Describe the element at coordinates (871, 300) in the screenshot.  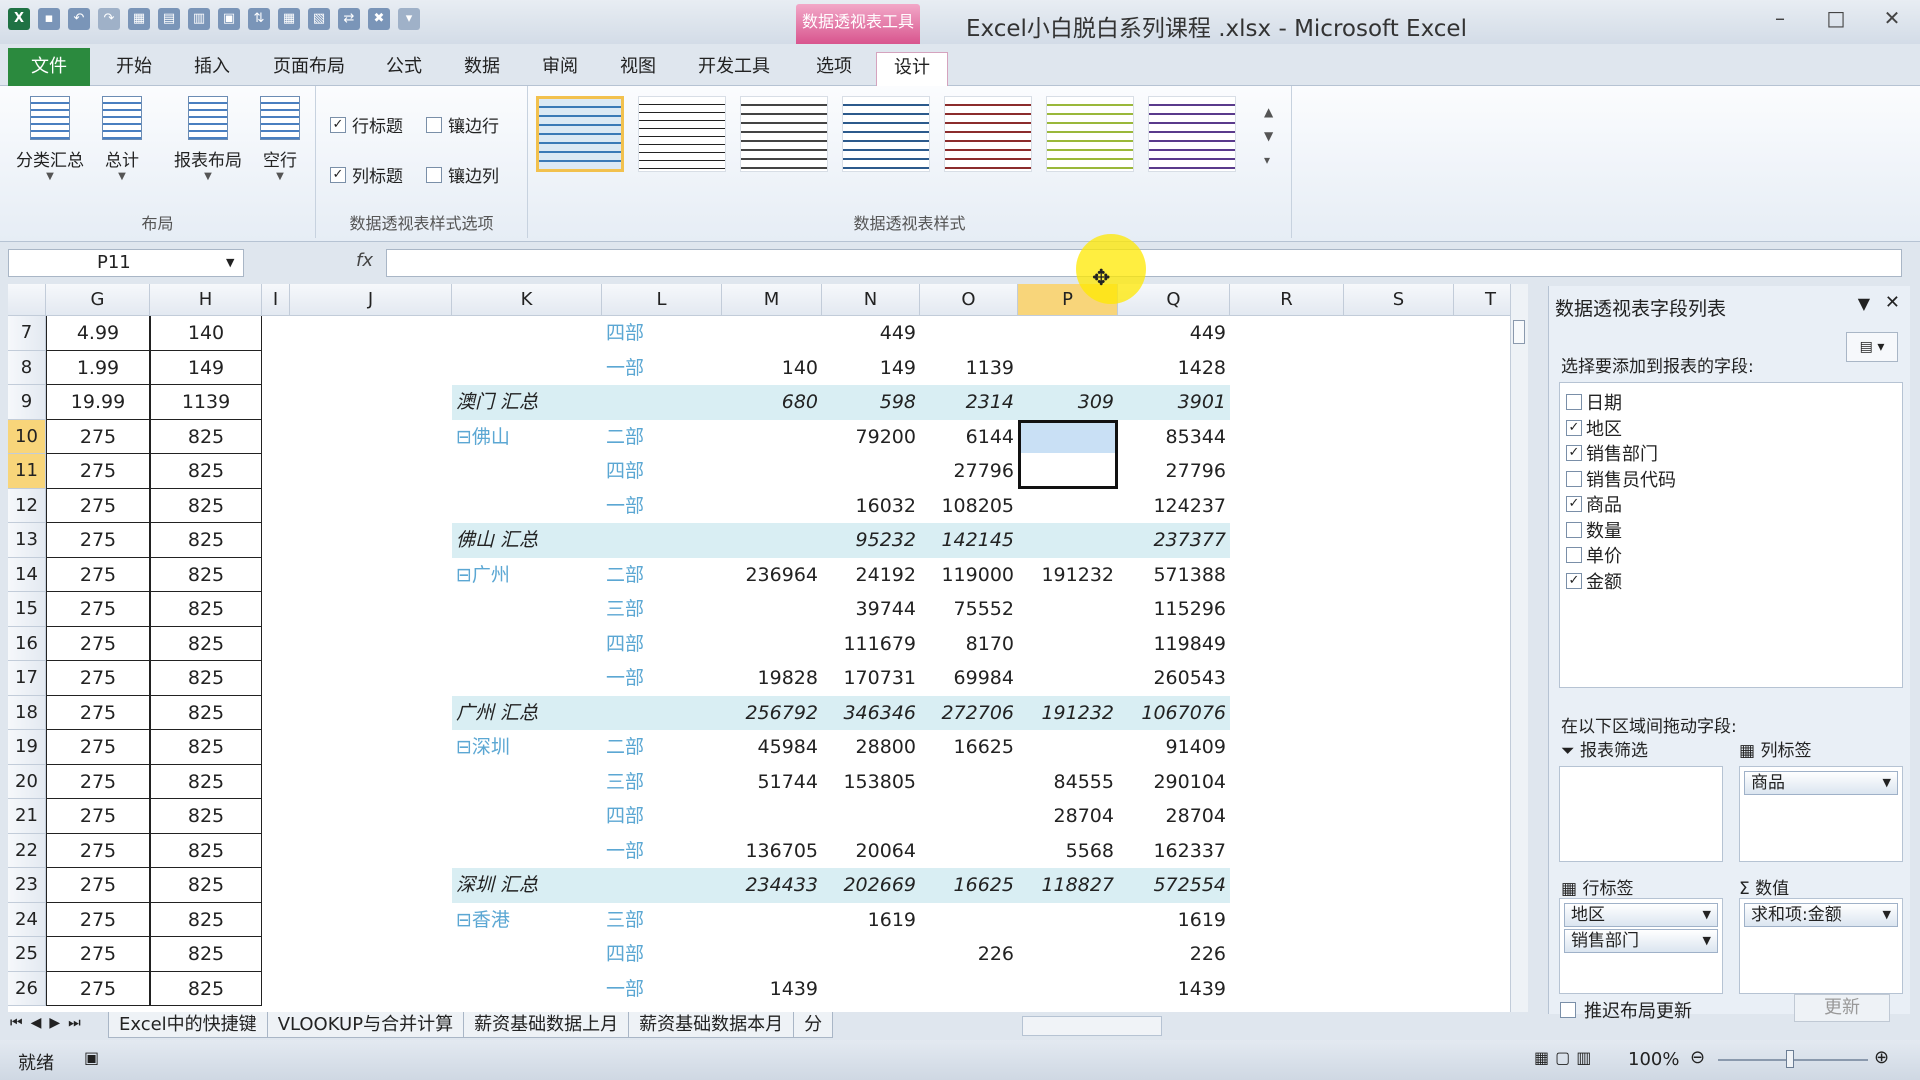
I see `column-header: N` at that location.